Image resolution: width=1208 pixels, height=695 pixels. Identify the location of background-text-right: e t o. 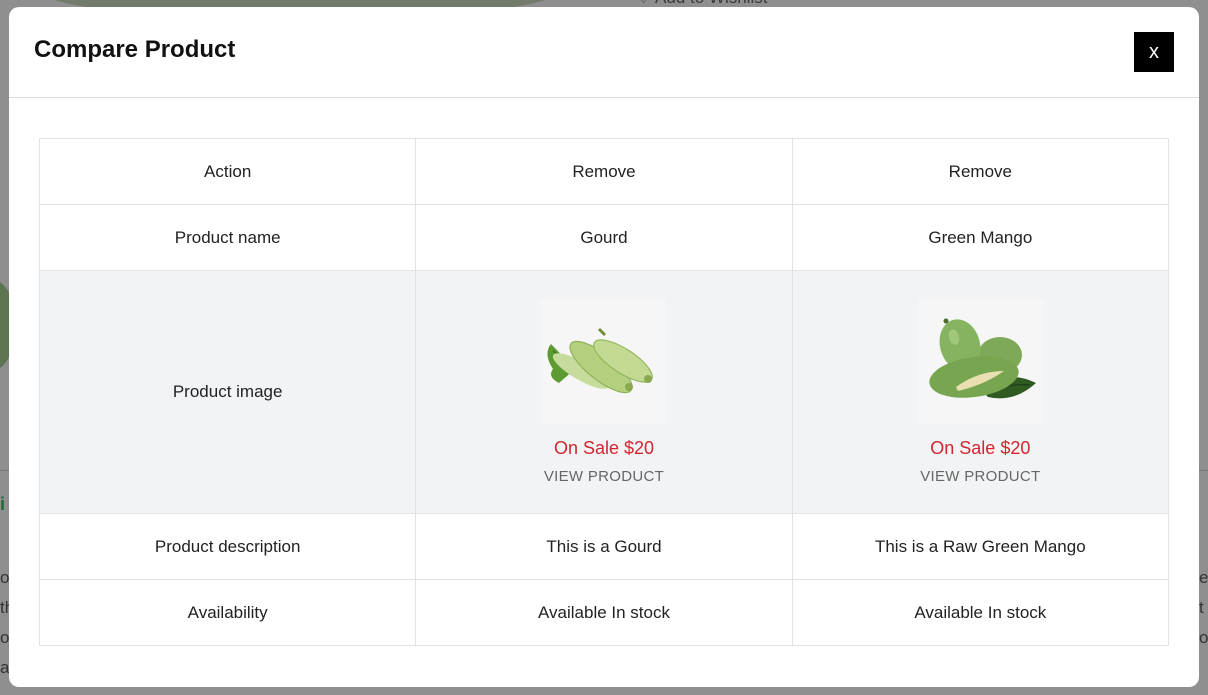
(1203, 607).